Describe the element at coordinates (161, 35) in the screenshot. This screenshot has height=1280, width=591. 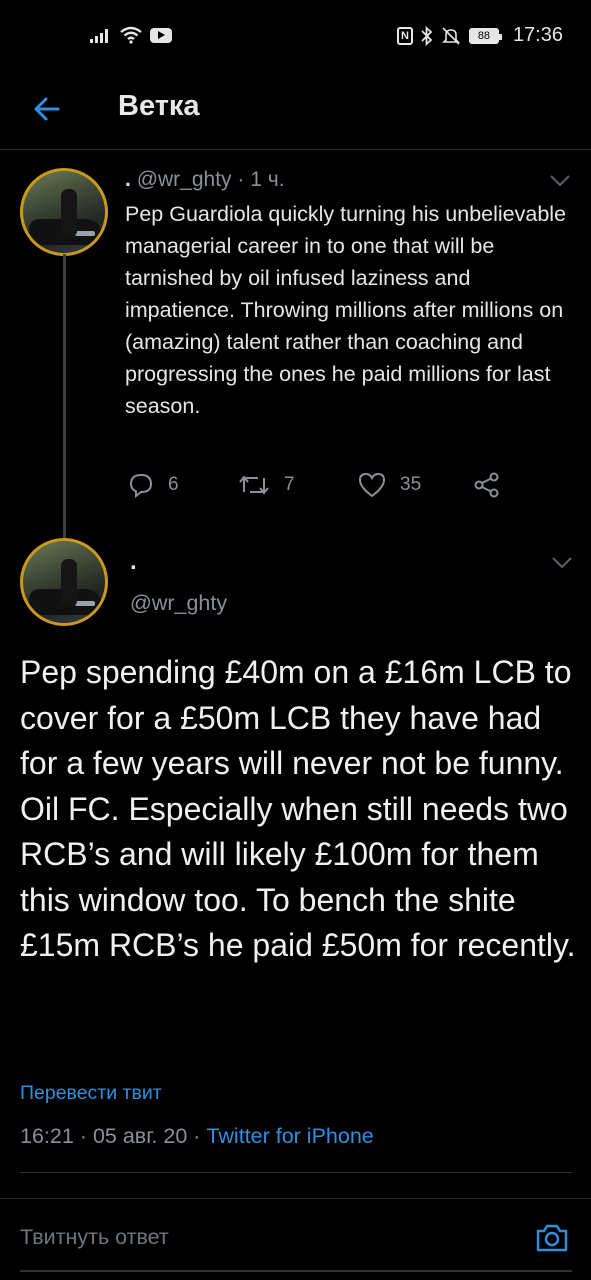
I see `youtube-icon` at that location.